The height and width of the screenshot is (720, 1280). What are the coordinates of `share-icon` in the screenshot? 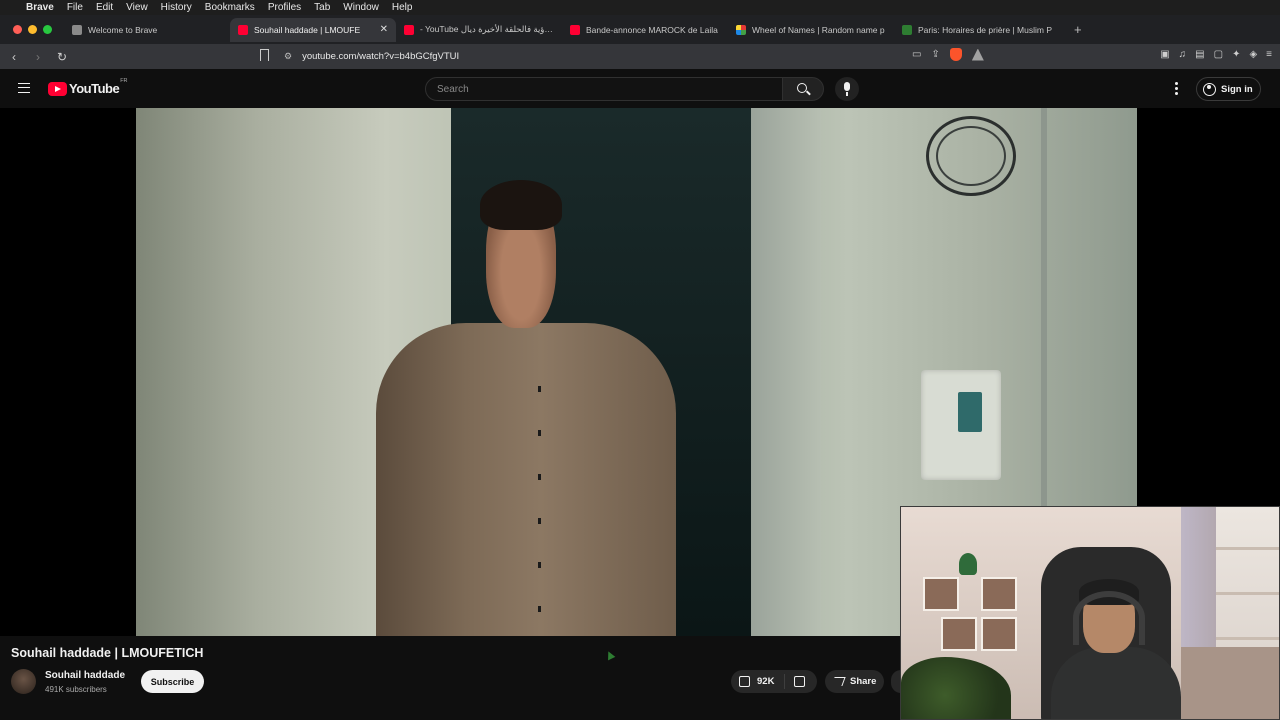 It's located at (838, 681).